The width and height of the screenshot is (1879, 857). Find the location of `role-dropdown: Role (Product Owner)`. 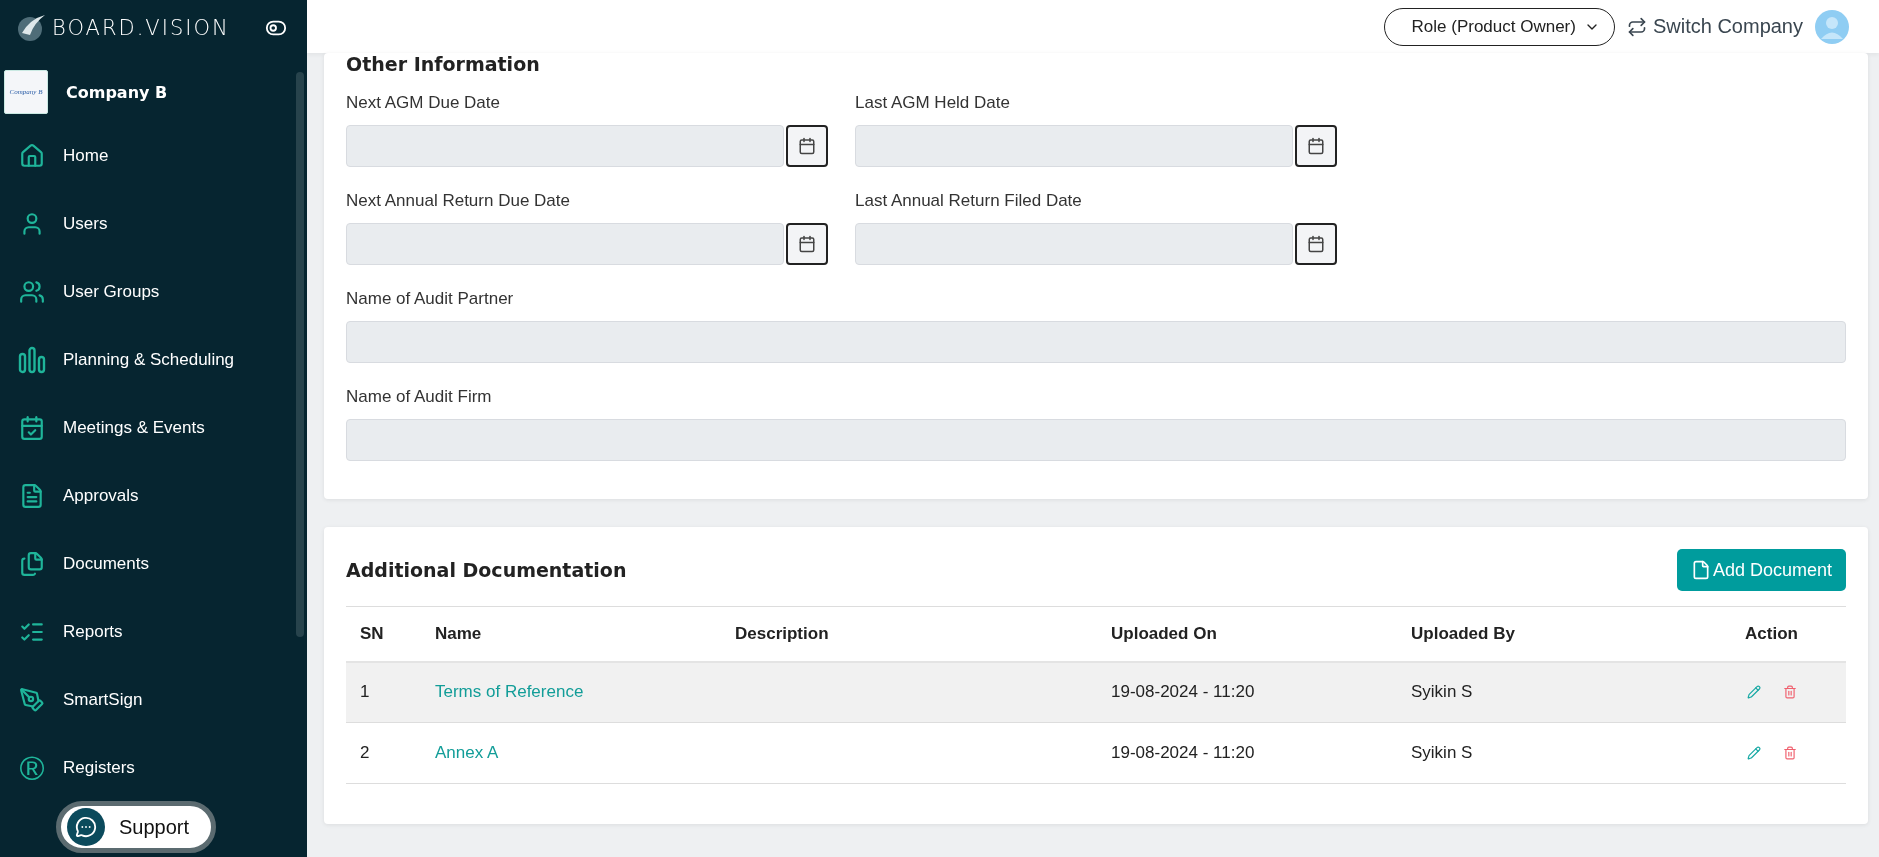

role-dropdown: Role (Product Owner) is located at coordinates (1499, 26).